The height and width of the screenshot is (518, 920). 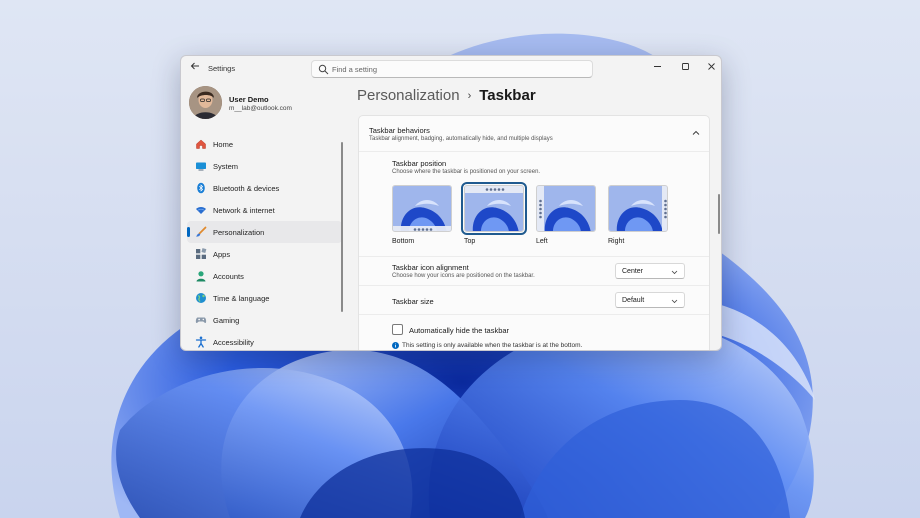 I want to click on title-bar: Settings, so click(x=451, y=69).